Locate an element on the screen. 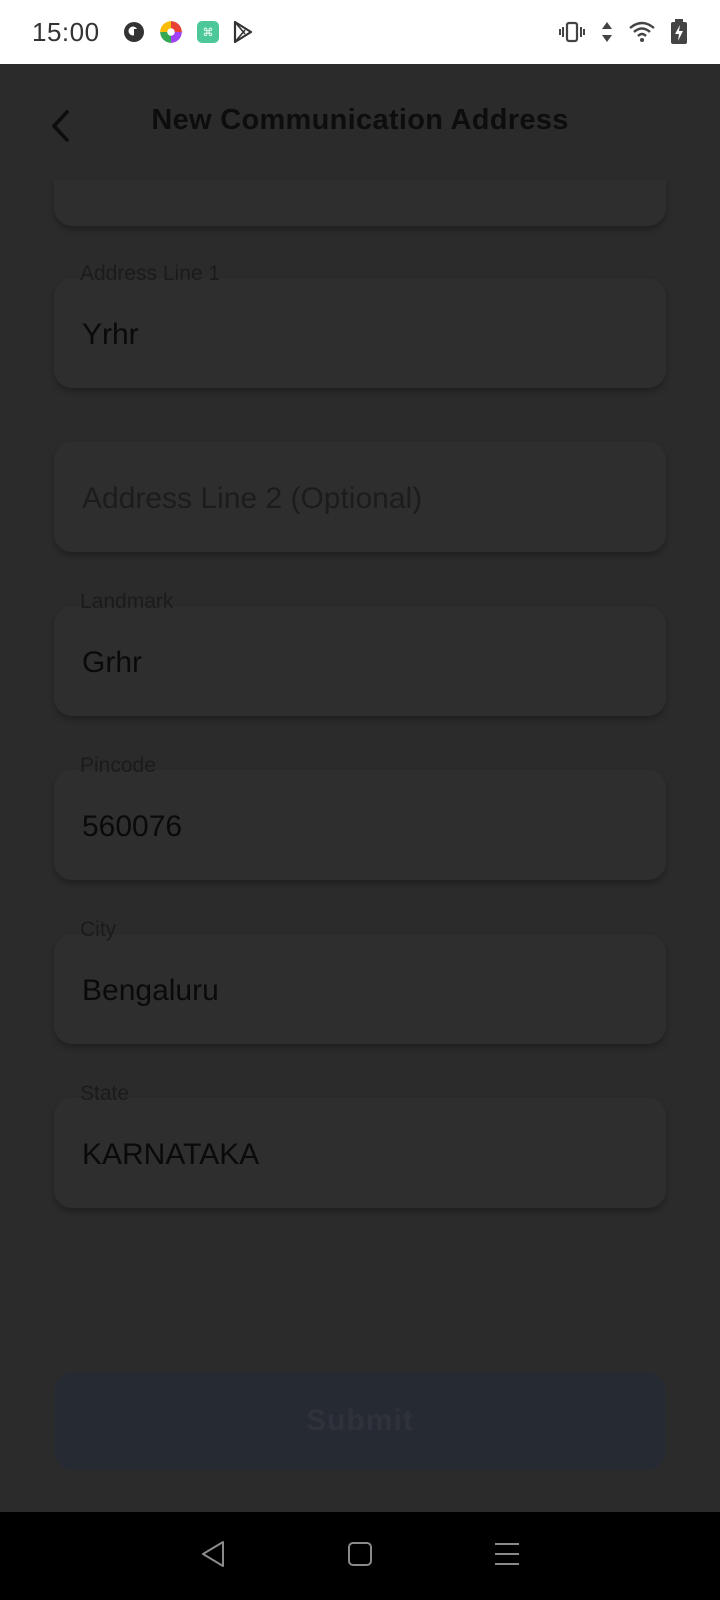 The height and width of the screenshot is (1600, 720). vibrate-icon is located at coordinates (572, 32).